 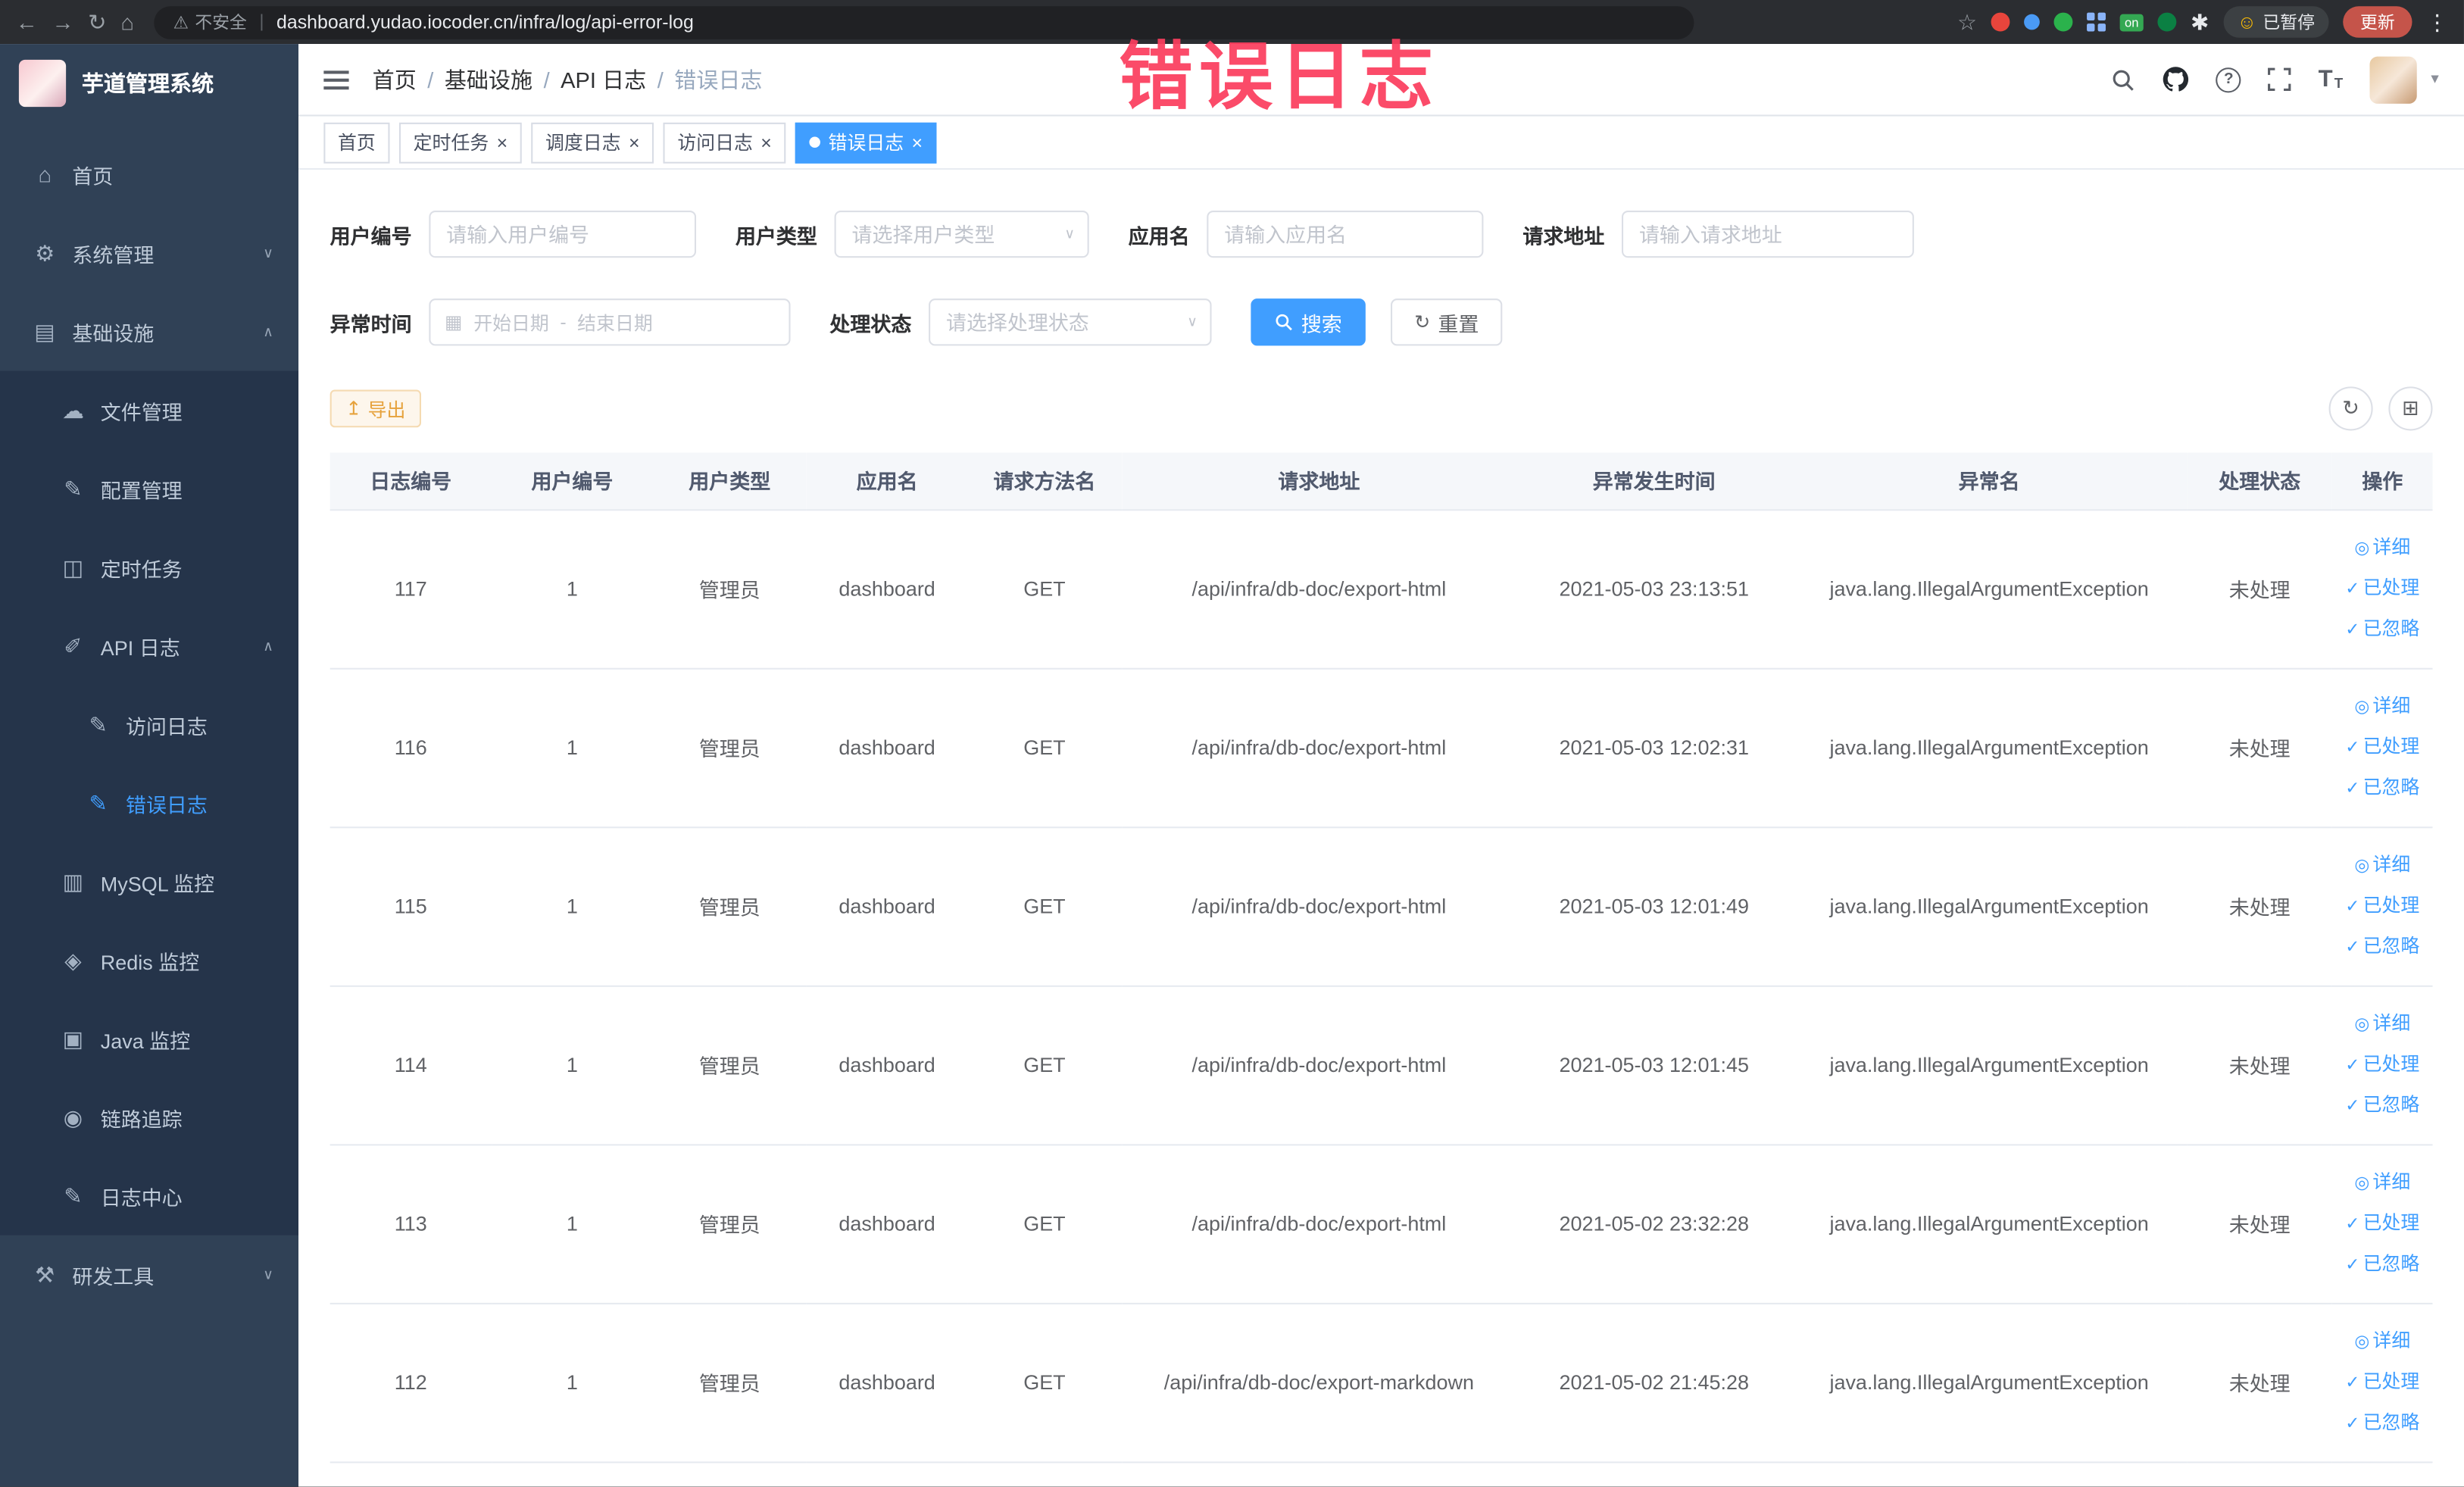 I want to click on sidebar-item-log-center: ✎ 日志中心, so click(x=149, y=1196).